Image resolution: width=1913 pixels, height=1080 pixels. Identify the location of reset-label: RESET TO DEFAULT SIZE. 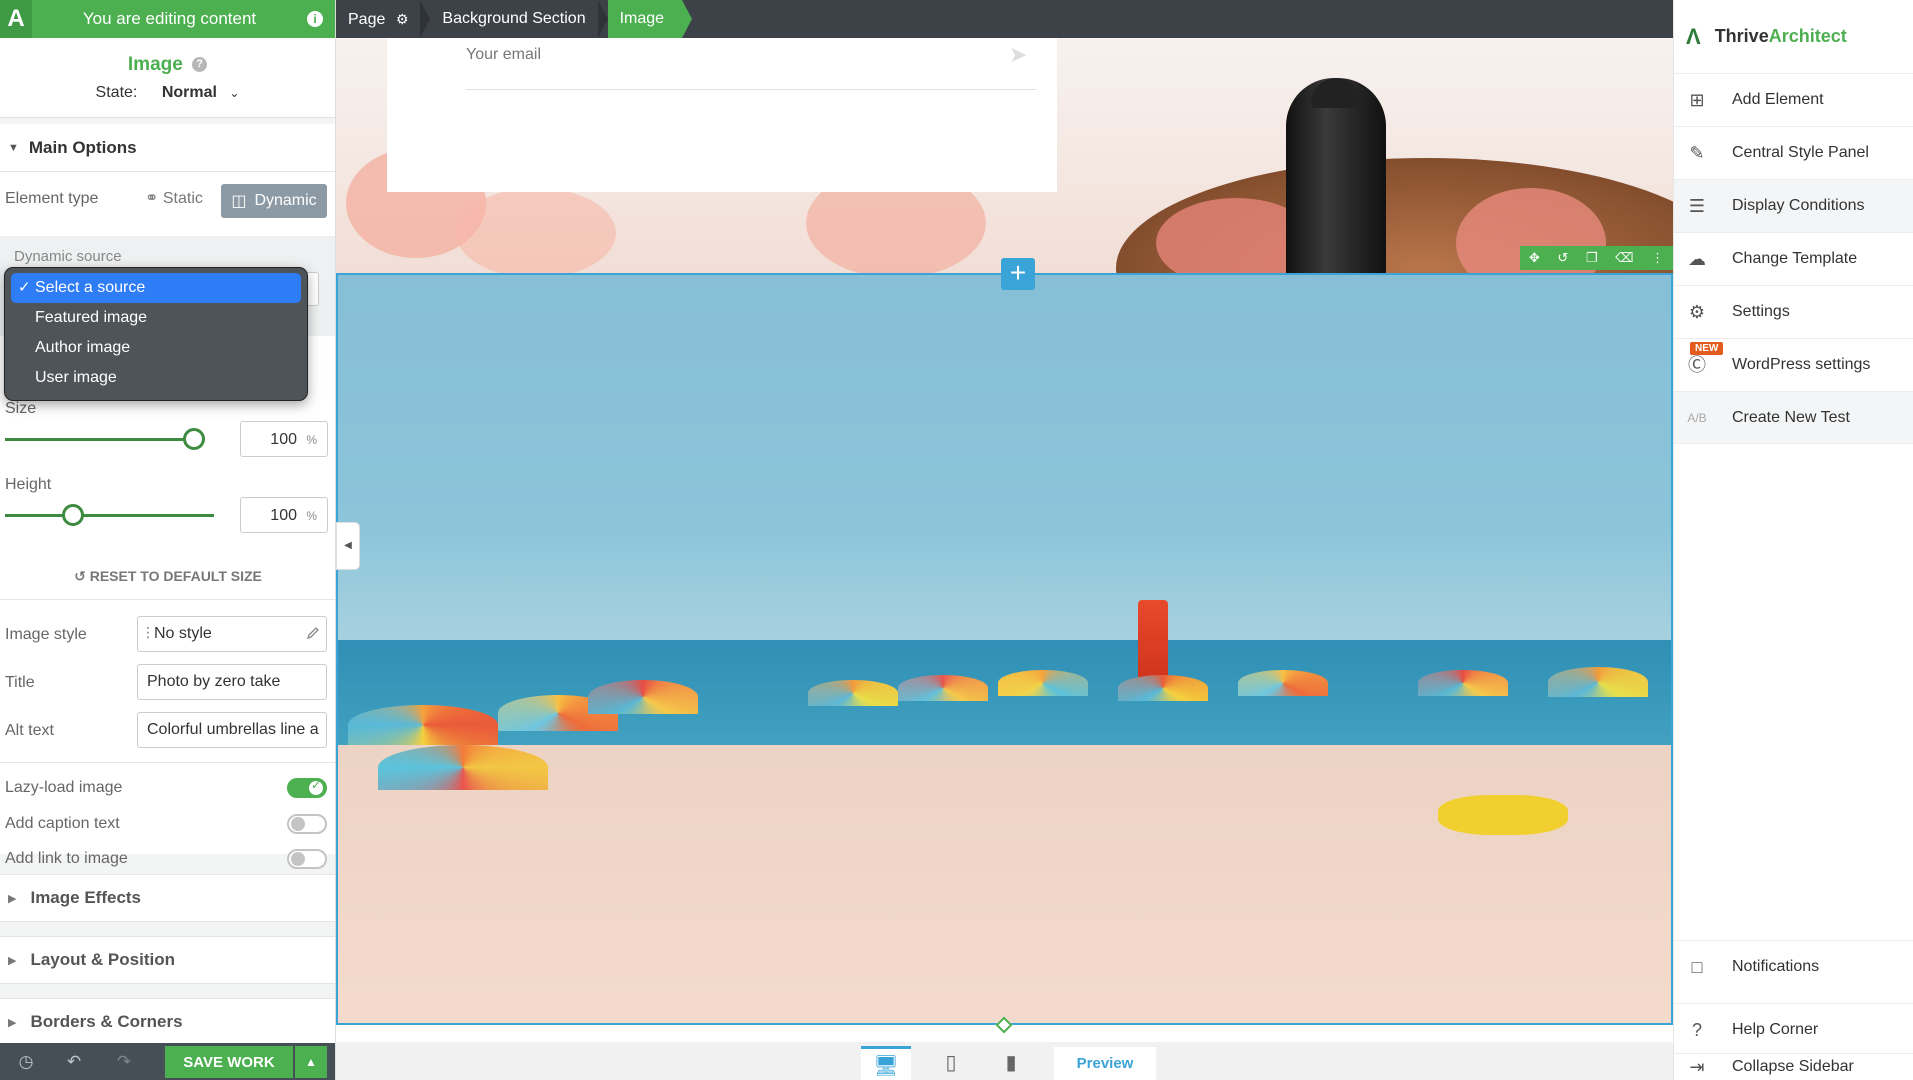
(175, 576).